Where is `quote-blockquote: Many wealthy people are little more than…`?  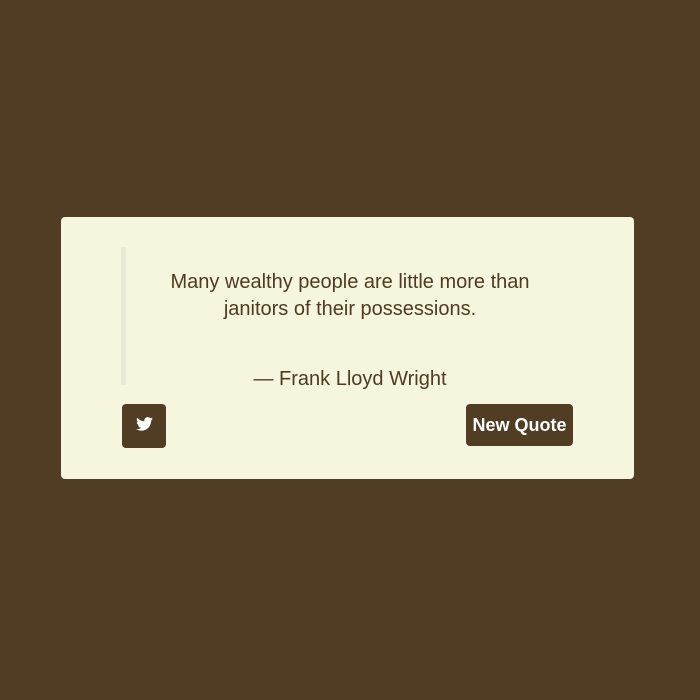 quote-blockquote: Many wealthy people are little more than… is located at coordinates (347, 318).